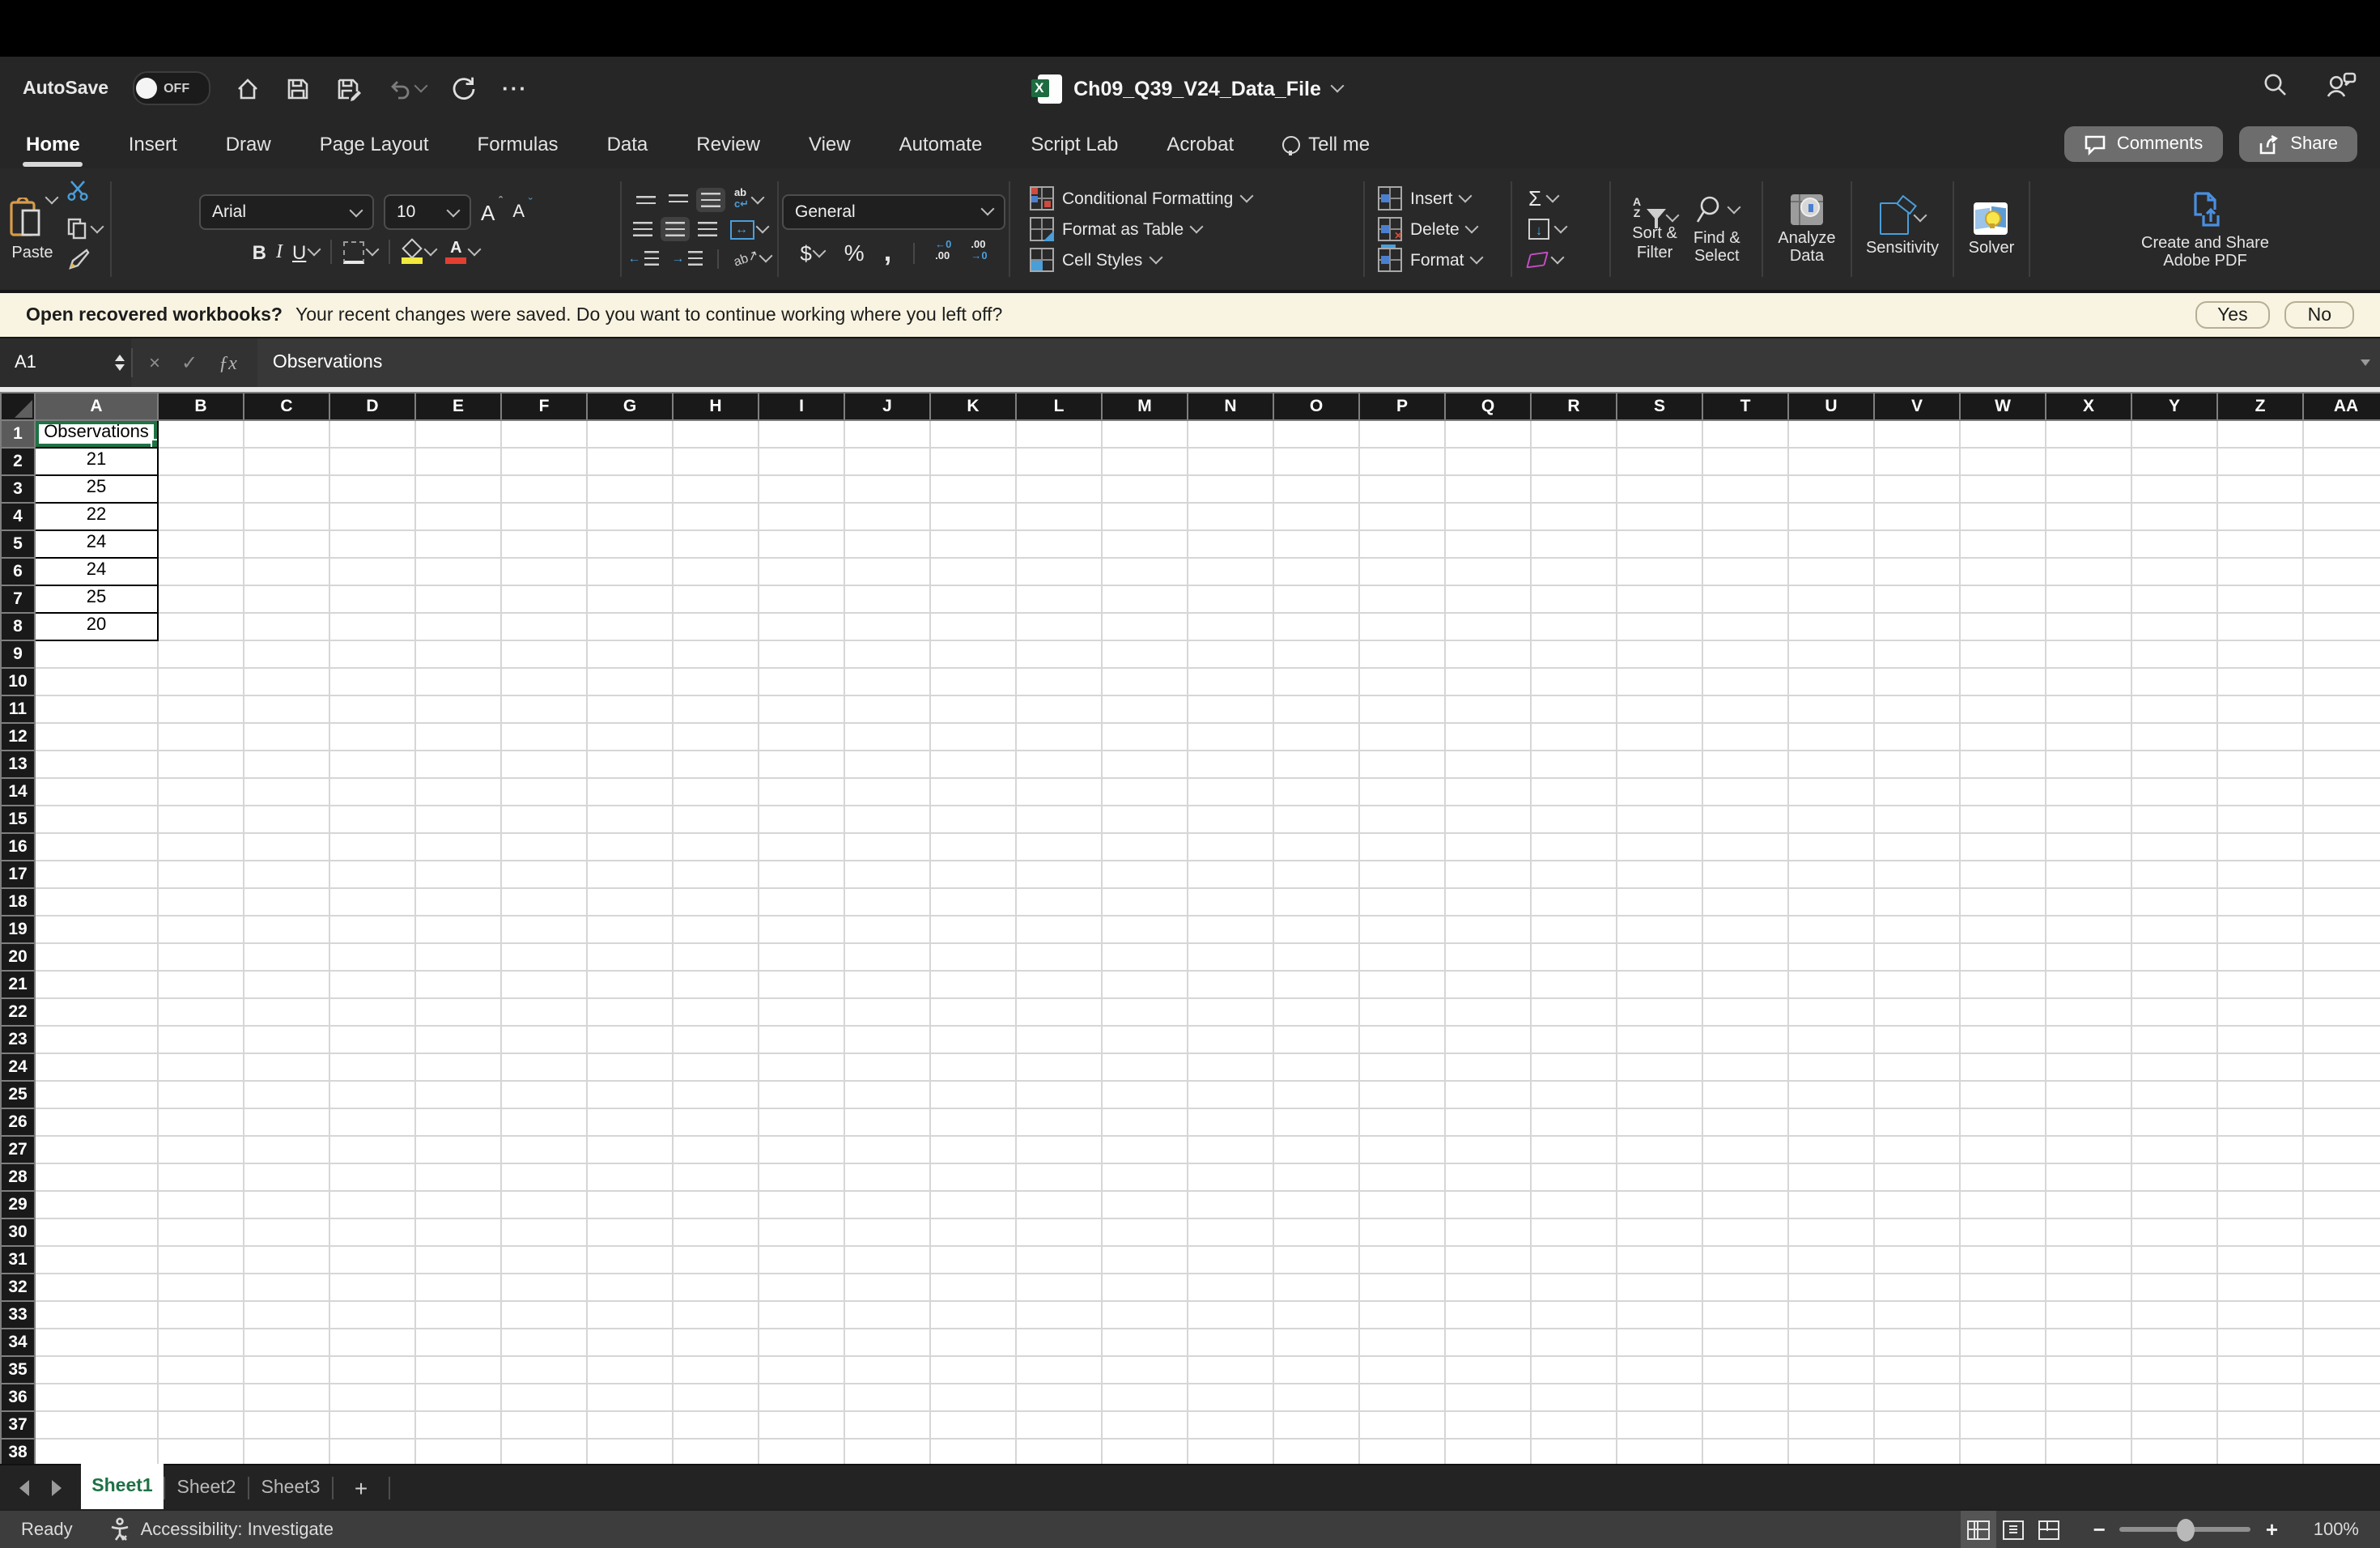 The image size is (2380, 1548). Describe the element at coordinates (544, 626) in the screenshot. I see `cell-F8` at that location.